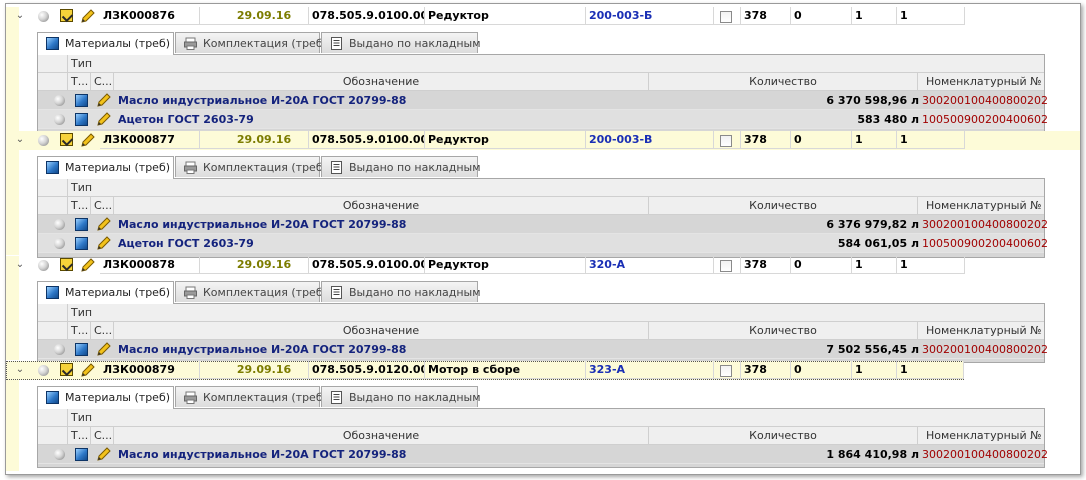  What do you see at coordinates (985, 243) in the screenshot?
I see `nomenclature-number: 100500900200400602` at bounding box center [985, 243].